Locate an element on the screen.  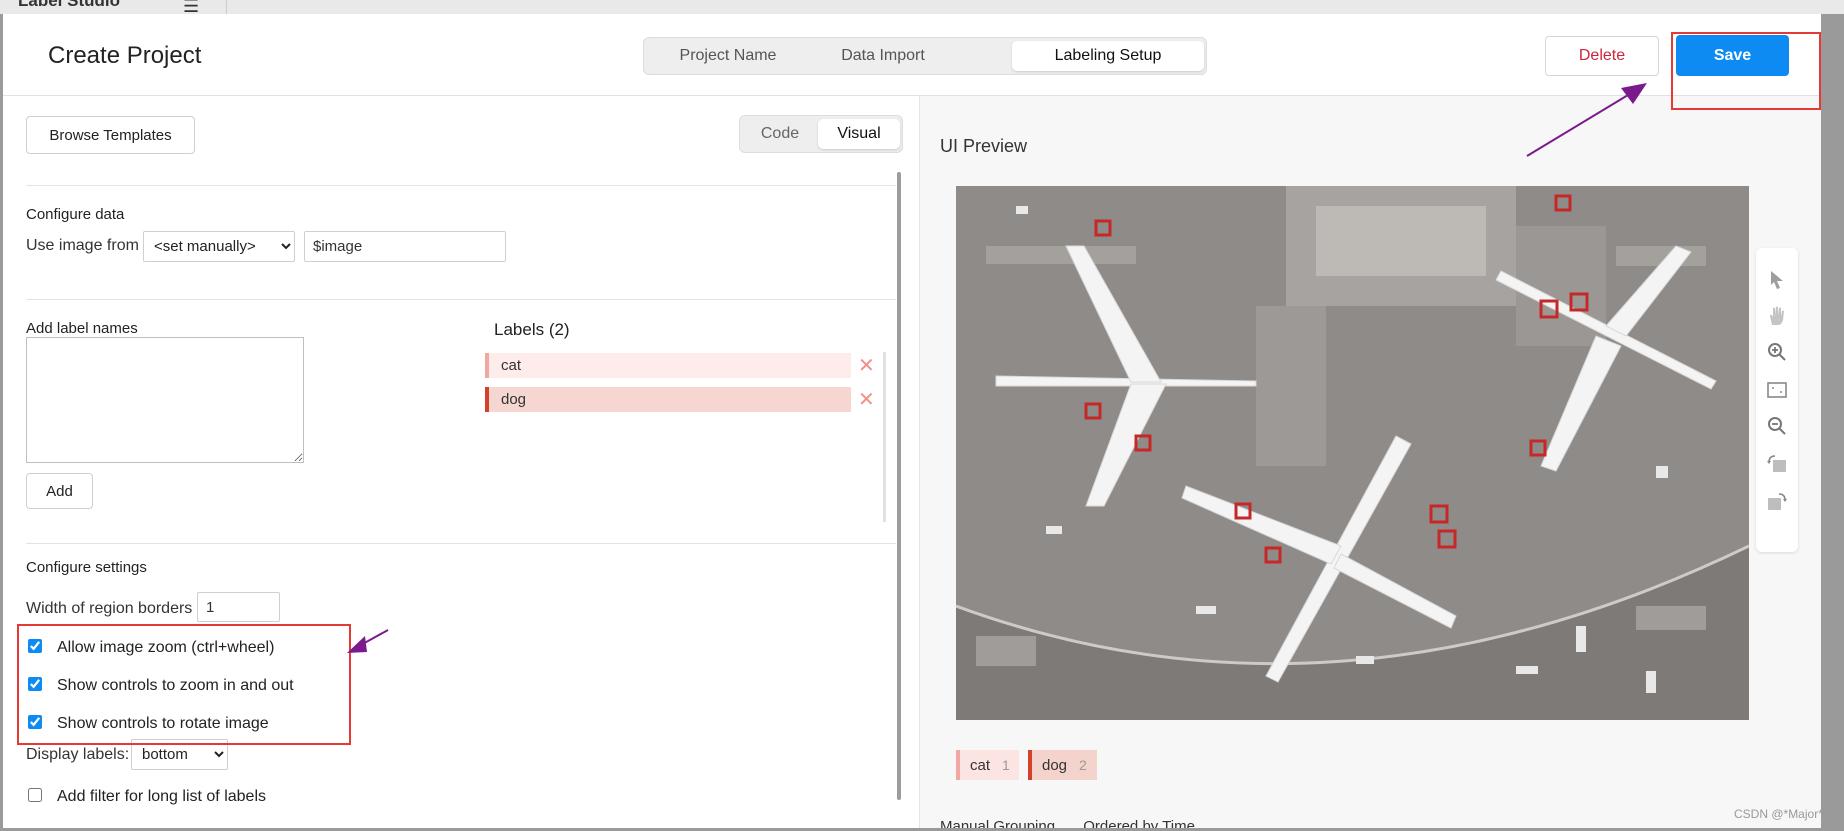
label-hotkey: 1 is located at coordinates (1006, 765).